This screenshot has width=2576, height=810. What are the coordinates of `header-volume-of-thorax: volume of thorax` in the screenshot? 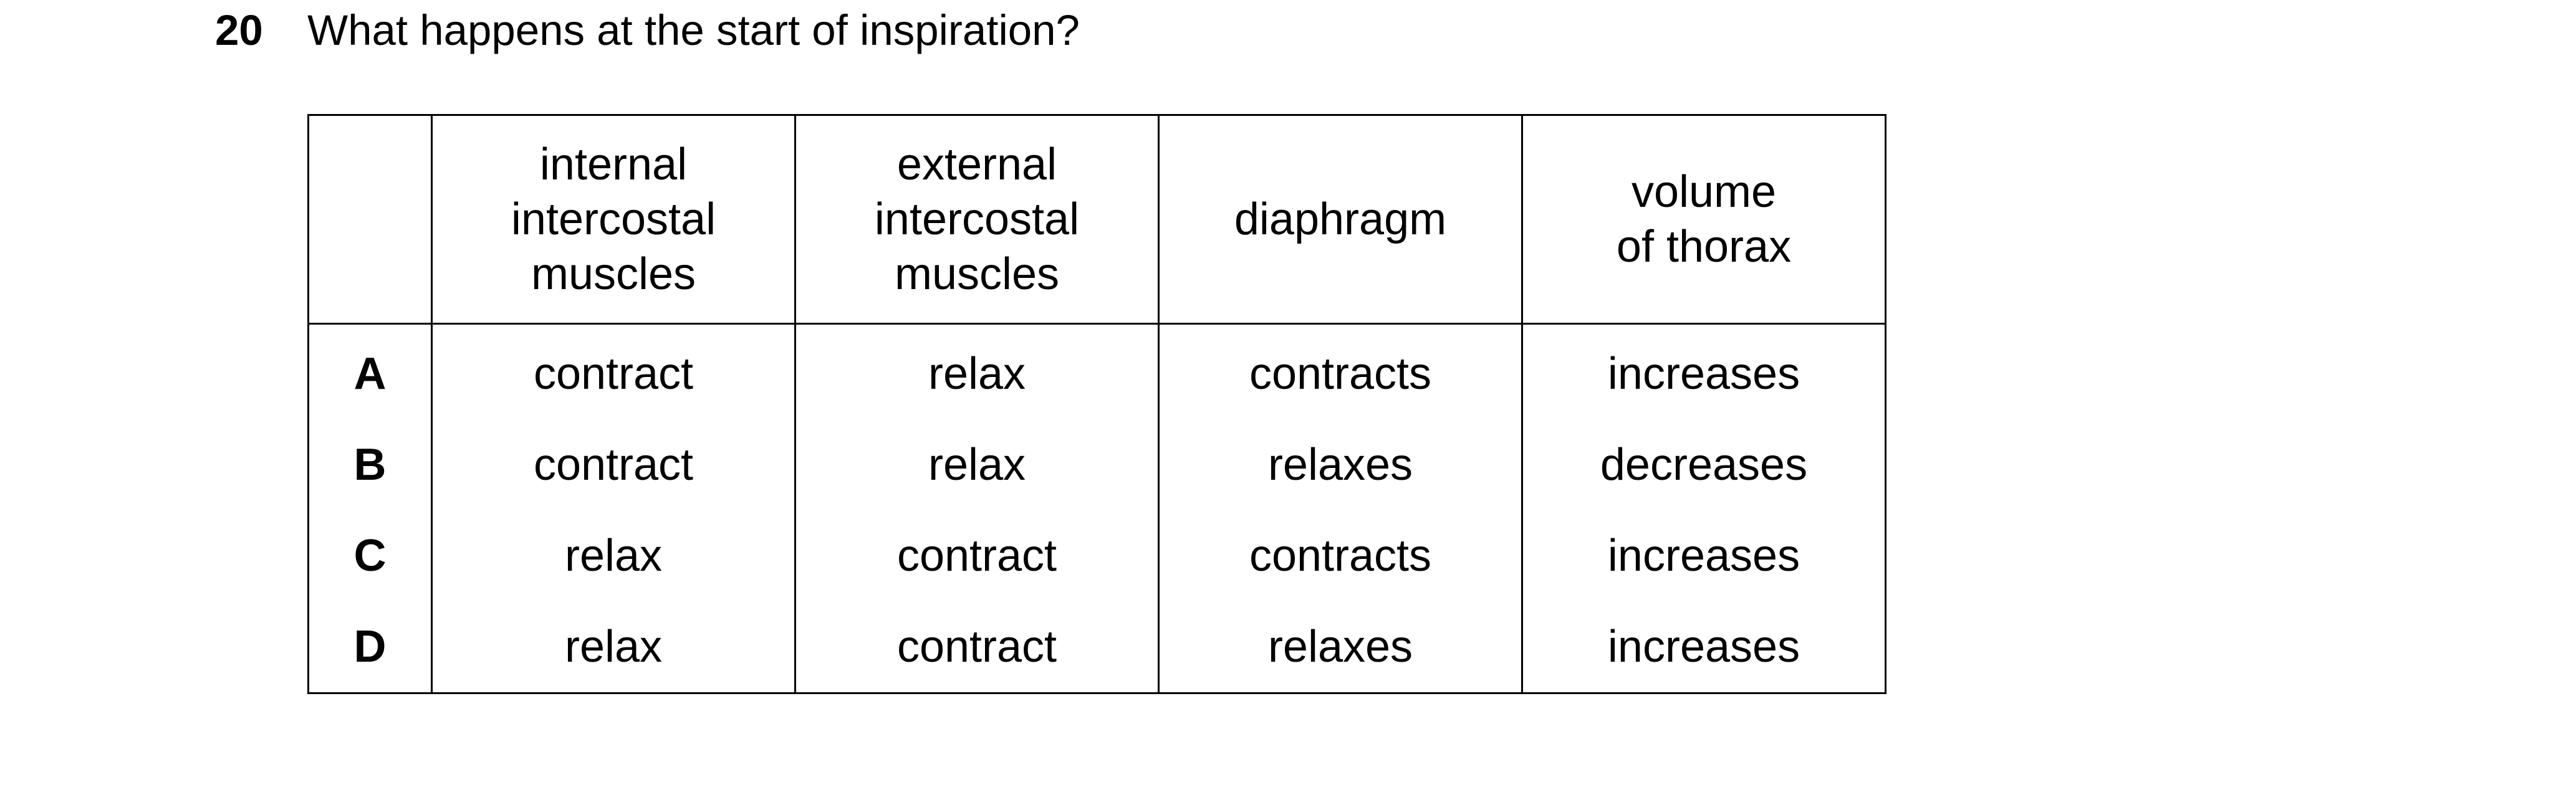 It's located at (1703, 219).